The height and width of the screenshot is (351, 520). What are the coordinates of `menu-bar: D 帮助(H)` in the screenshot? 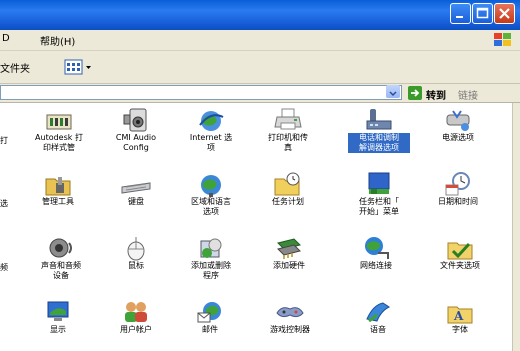 It's located at (260, 40).